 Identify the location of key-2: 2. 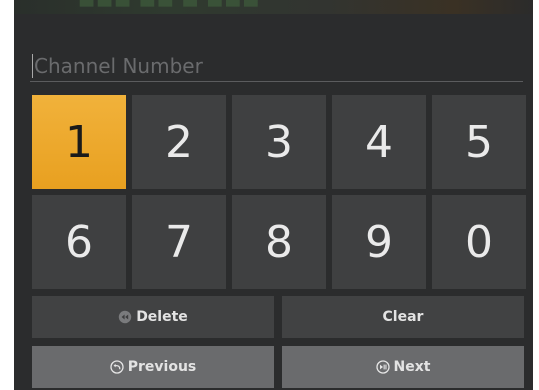
(179, 142).